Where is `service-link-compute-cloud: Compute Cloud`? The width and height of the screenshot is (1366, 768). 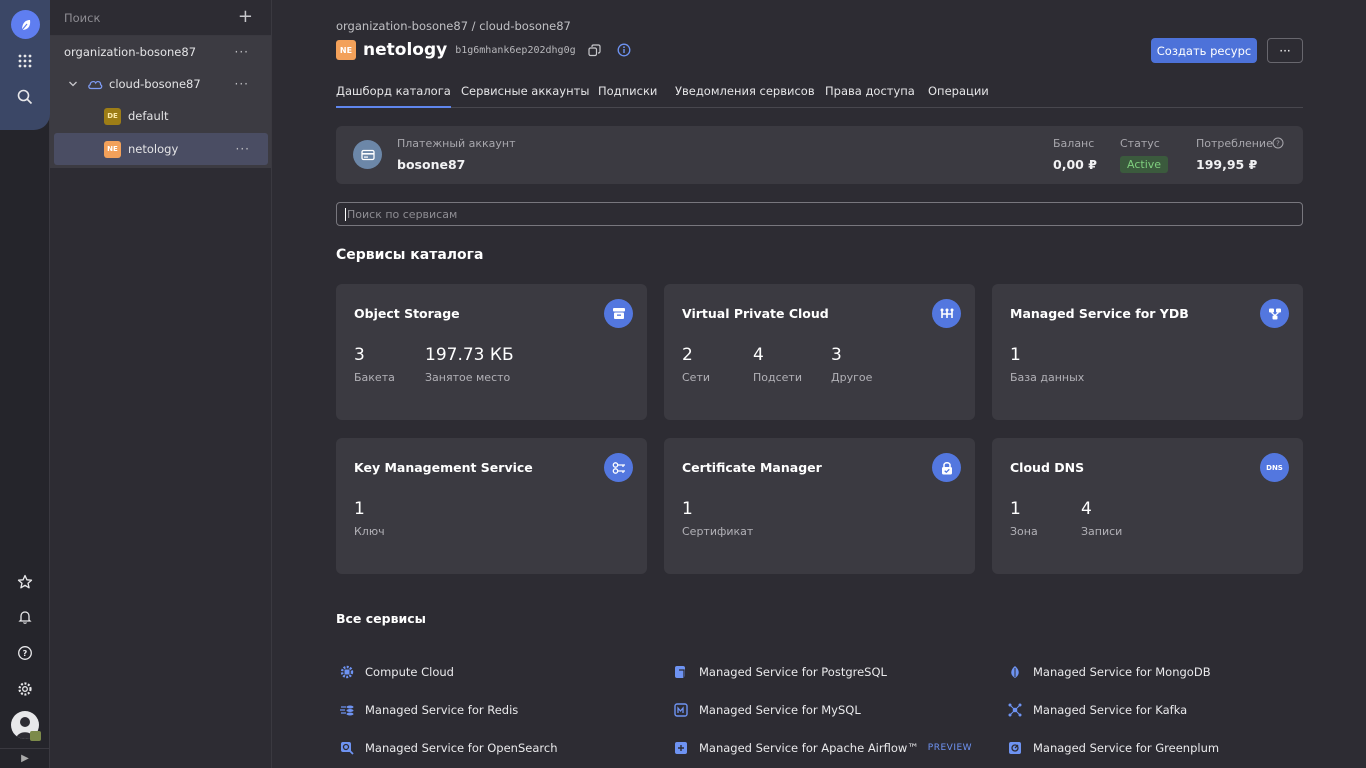
service-link-compute-cloud: Compute Cloud is located at coordinates (396, 672).